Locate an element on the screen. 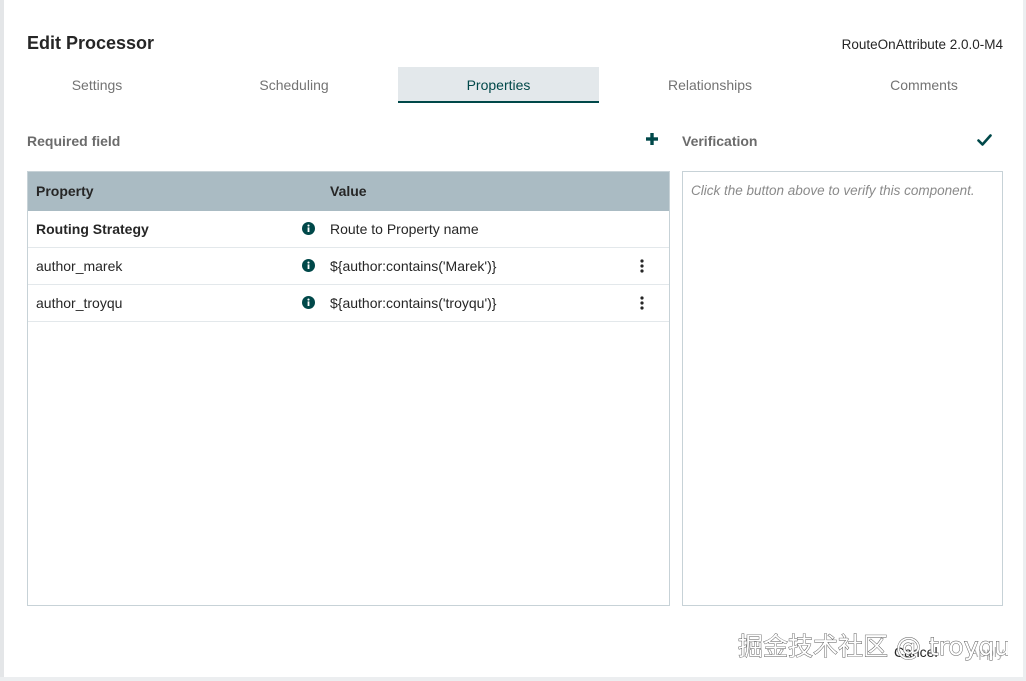 Image resolution: width=1026 pixels, height=681 pixels. properties-table-header: Property Value is located at coordinates (348, 191).